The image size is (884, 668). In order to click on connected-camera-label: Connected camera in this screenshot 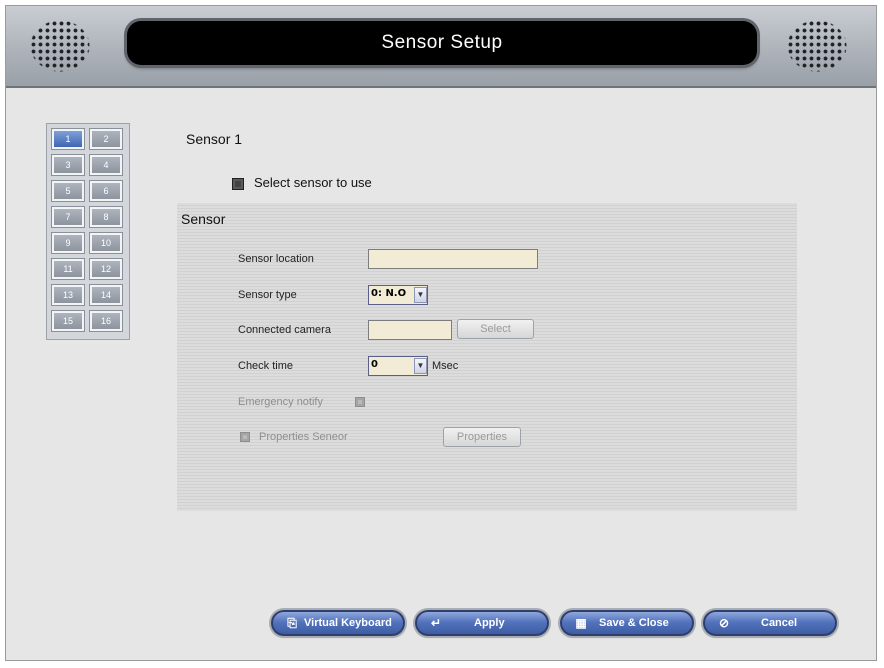, I will do `click(284, 330)`.